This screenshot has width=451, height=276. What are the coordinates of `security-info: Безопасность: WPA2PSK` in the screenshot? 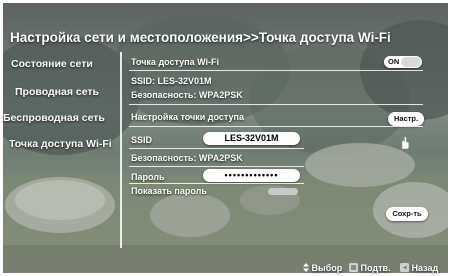 It's located at (187, 95).